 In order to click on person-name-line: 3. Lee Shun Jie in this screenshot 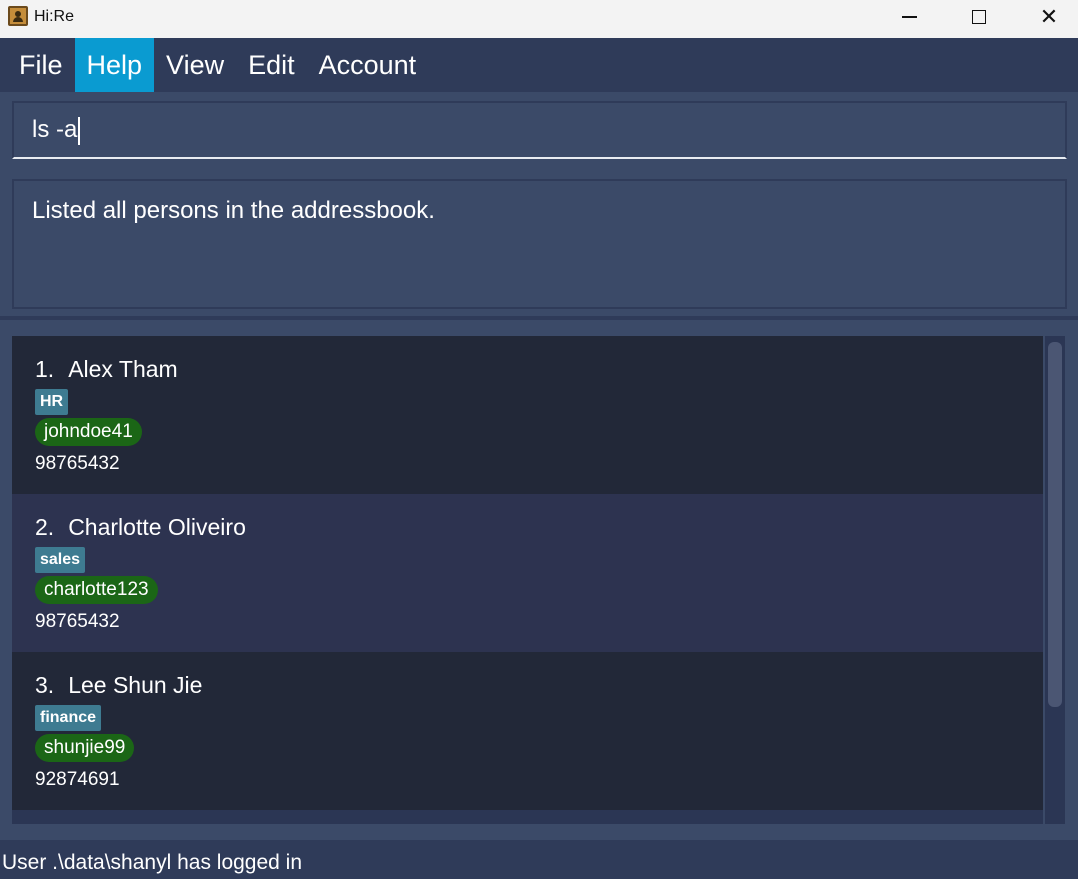, I will do `click(118, 685)`.